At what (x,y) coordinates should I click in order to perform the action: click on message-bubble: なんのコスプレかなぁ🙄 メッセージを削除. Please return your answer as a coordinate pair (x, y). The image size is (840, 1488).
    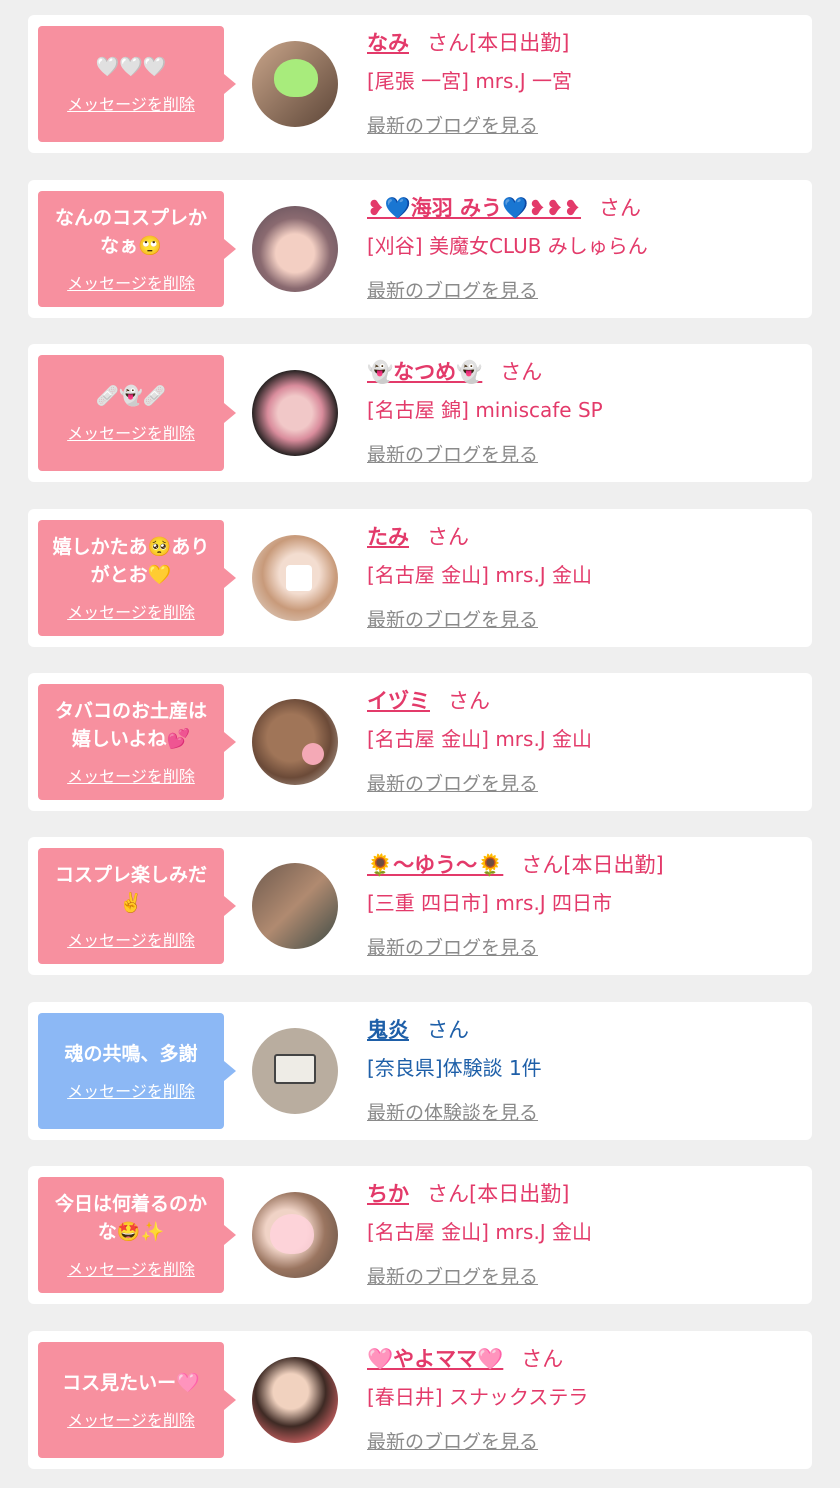
    Looking at the image, I should click on (137, 249).